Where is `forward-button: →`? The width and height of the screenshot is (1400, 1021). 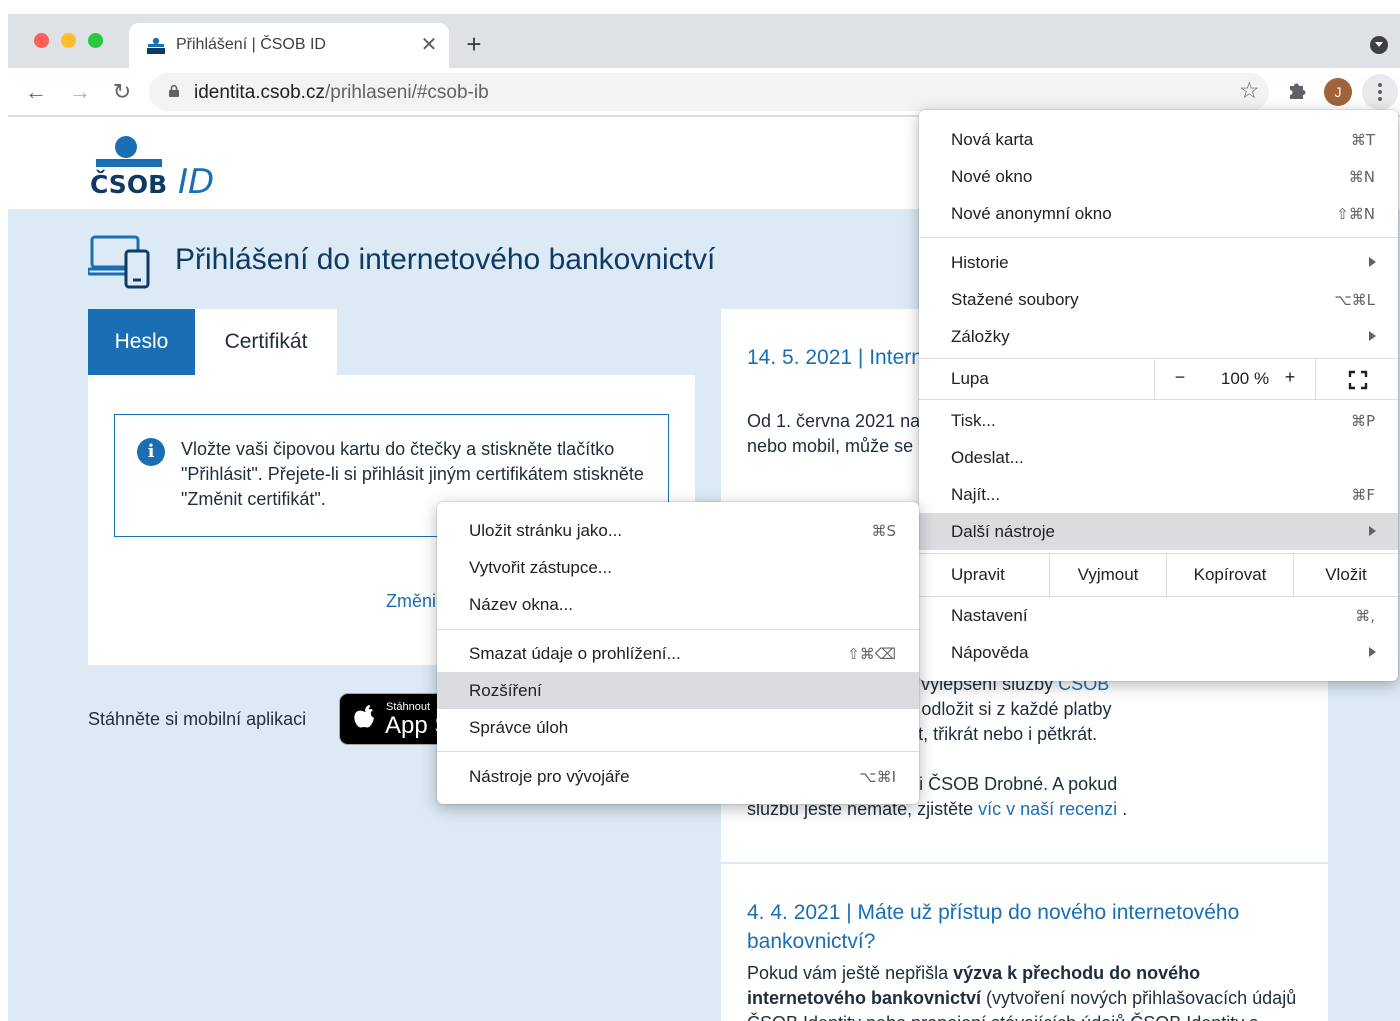
forward-button: → is located at coordinates (80, 92).